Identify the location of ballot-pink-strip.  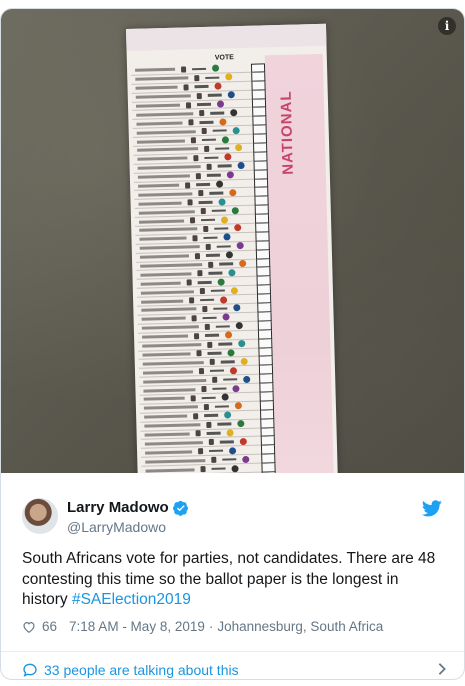
(300, 263).